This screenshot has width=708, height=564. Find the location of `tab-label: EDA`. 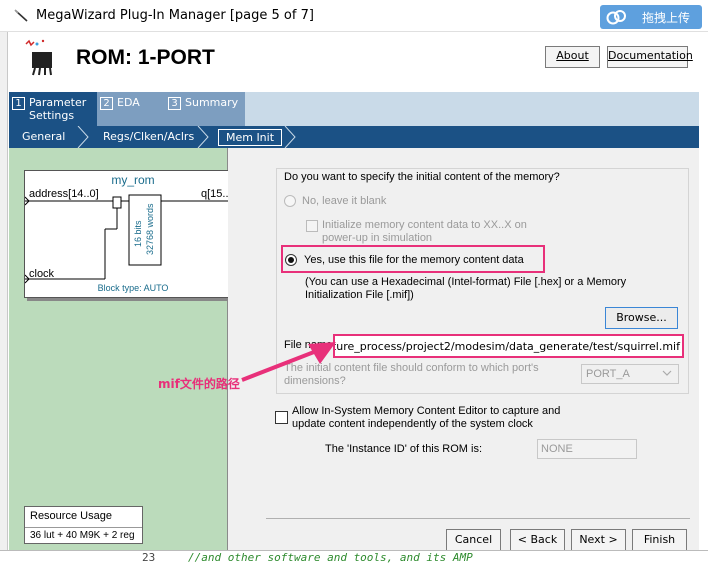

tab-label: EDA is located at coordinates (128, 102).